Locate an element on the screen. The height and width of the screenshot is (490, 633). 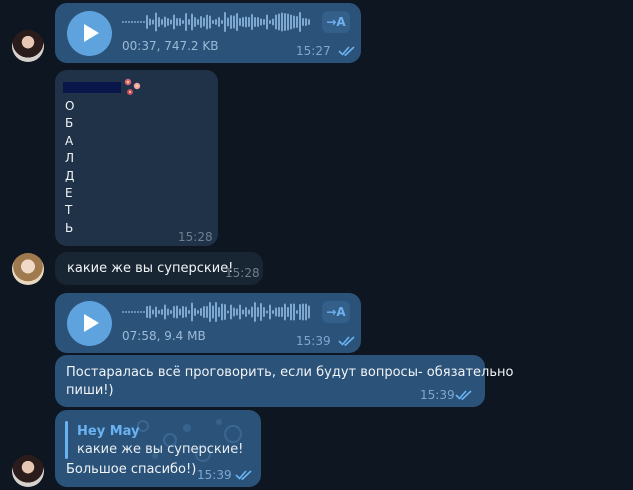
vertical-letters: О Б А Л Д Е Т Ь is located at coordinates (69, 167).